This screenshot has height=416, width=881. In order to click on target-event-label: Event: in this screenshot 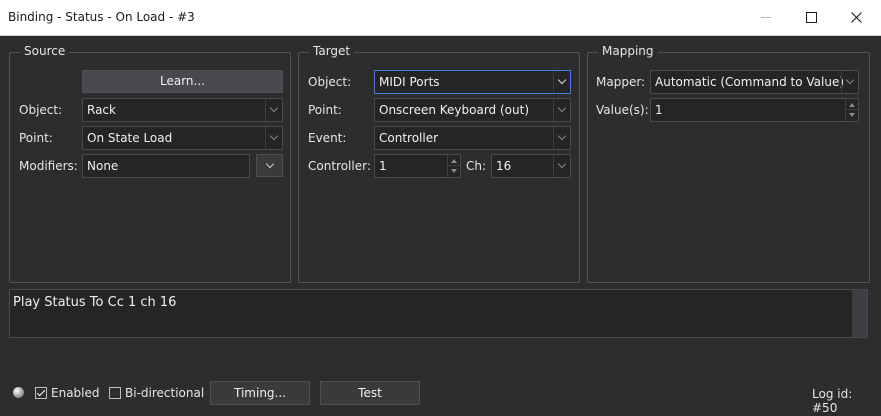, I will do `click(327, 138)`.